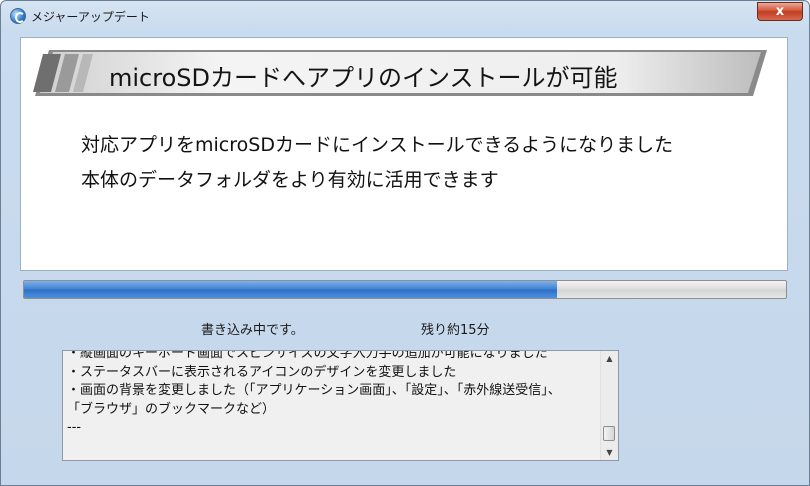 Image resolution: width=810 pixels, height=486 pixels. I want to click on writing-status-label: 書き込み中です。, so click(252, 330).